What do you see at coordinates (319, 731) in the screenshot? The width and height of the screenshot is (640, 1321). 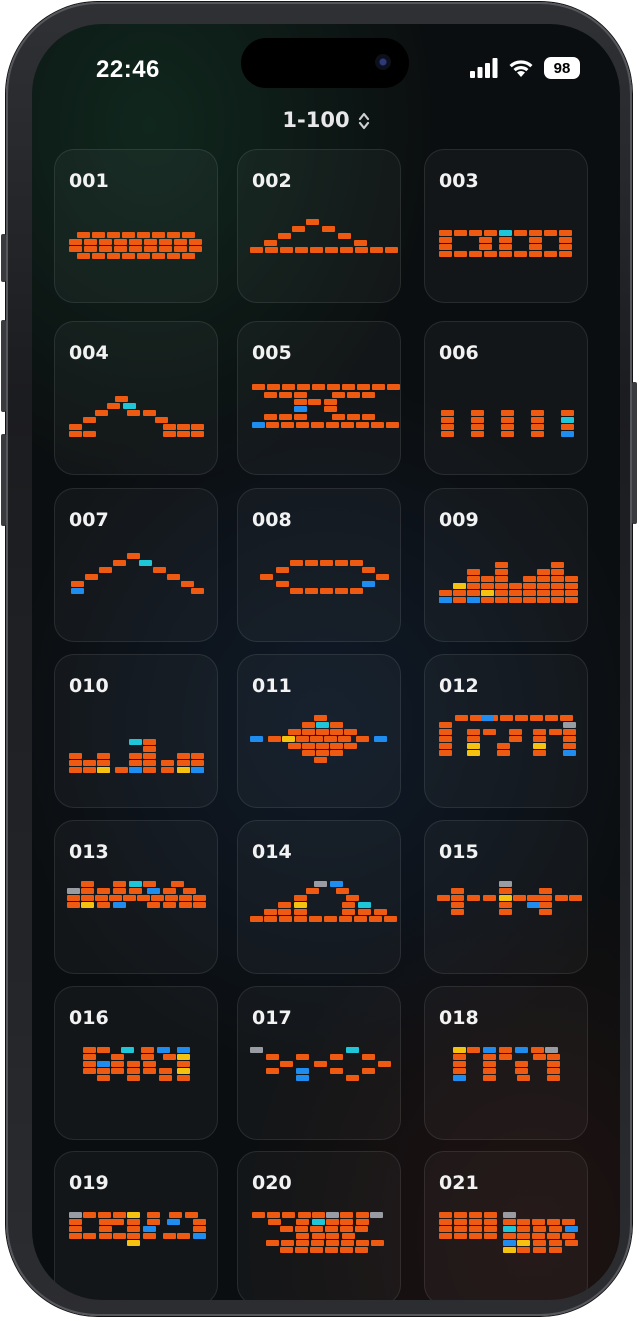 I see `level-card: 011` at bounding box center [319, 731].